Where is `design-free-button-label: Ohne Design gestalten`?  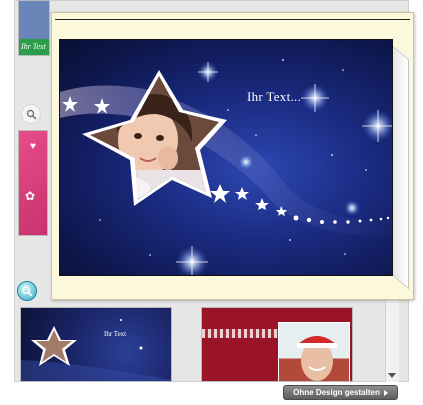
design-free-button-label: Ohne Design gestalten is located at coordinates (336, 392).